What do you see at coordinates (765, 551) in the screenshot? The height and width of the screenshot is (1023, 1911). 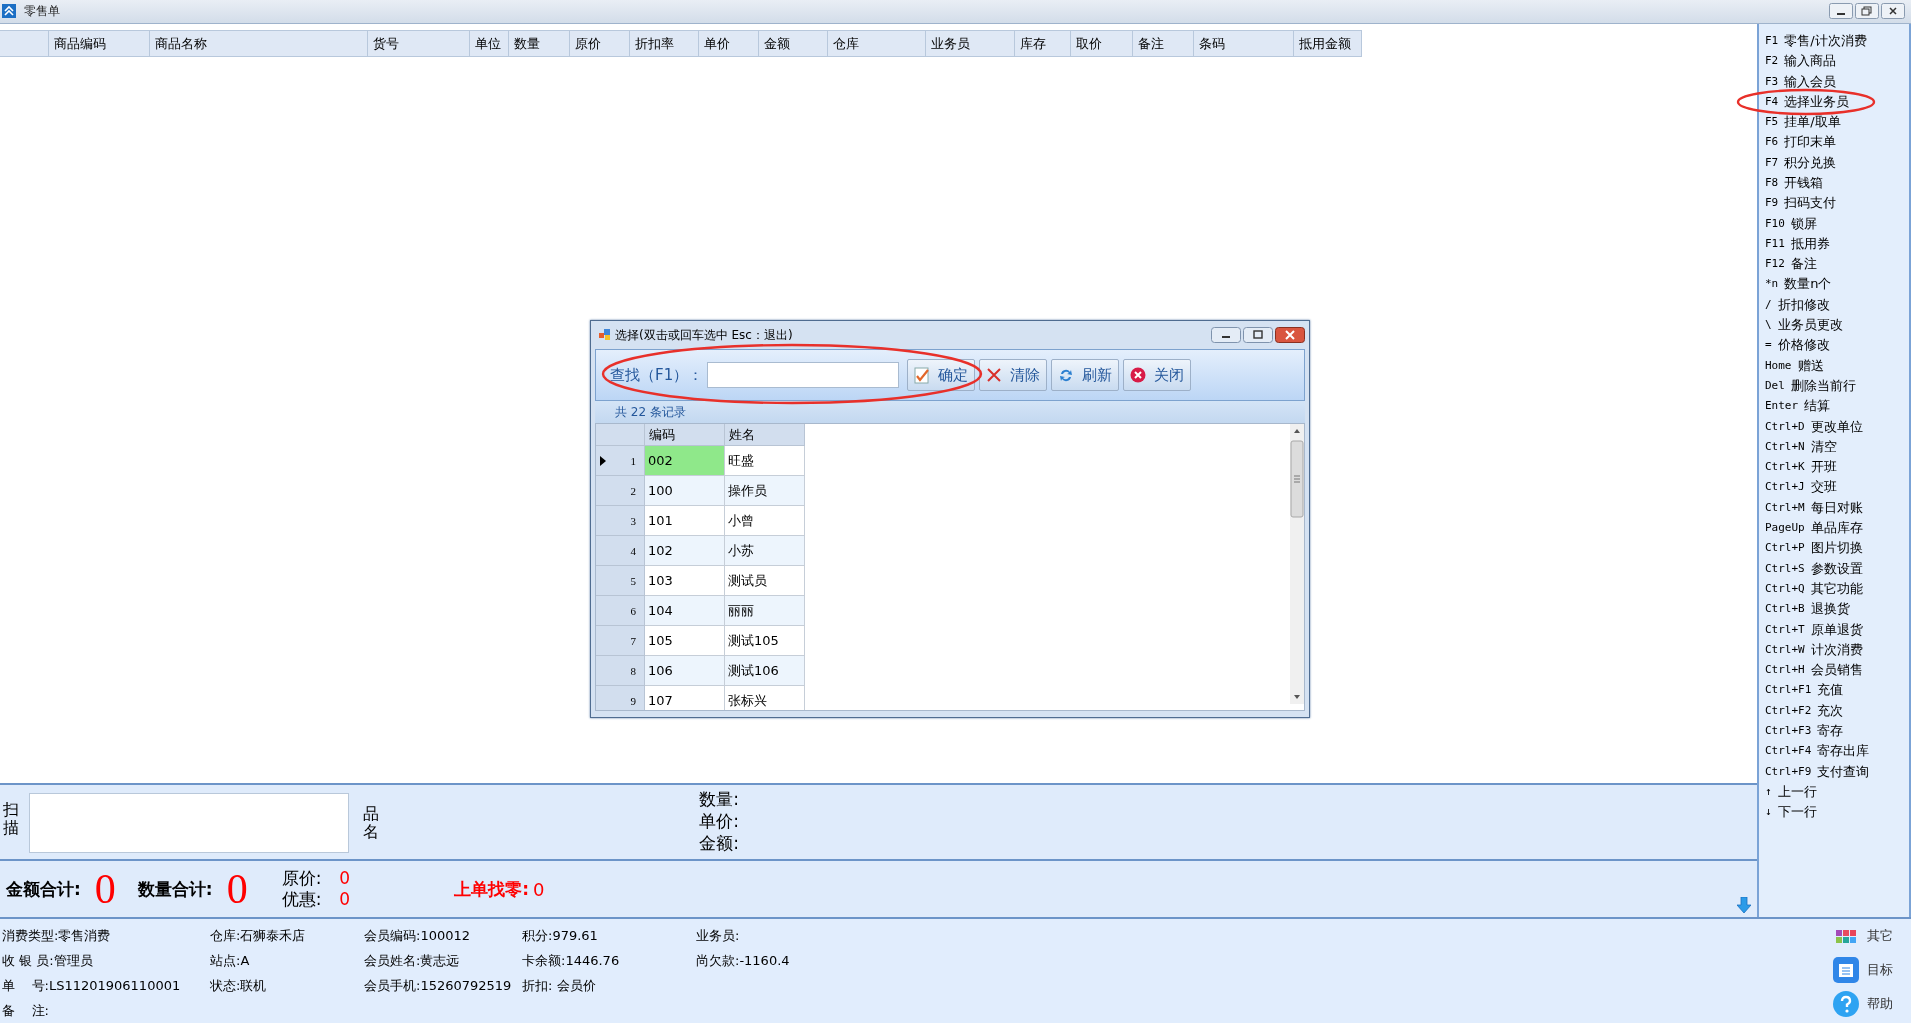 I see `table-cell: 小苏` at bounding box center [765, 551].